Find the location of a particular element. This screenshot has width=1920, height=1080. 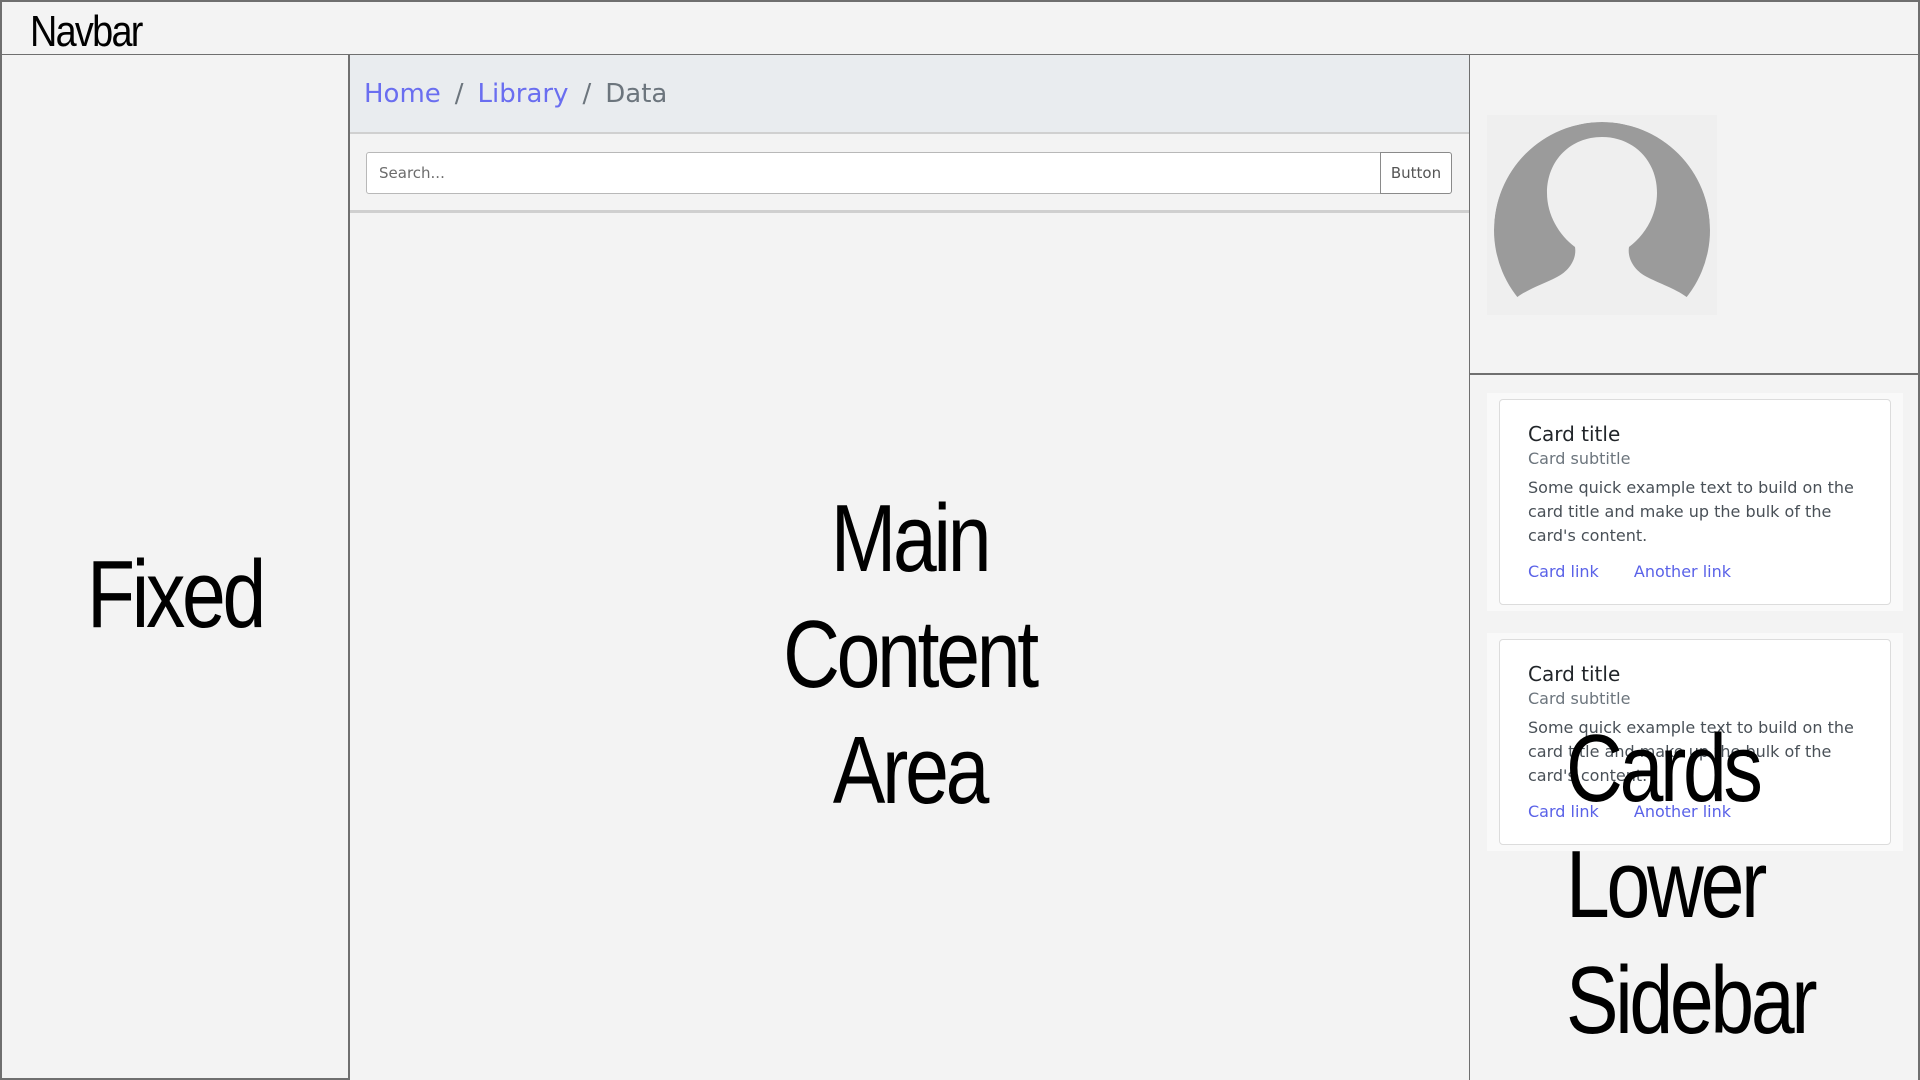

cards-lower-sidebar-label: Cards Lower Sidebar is located at coordinates (1717, 885).